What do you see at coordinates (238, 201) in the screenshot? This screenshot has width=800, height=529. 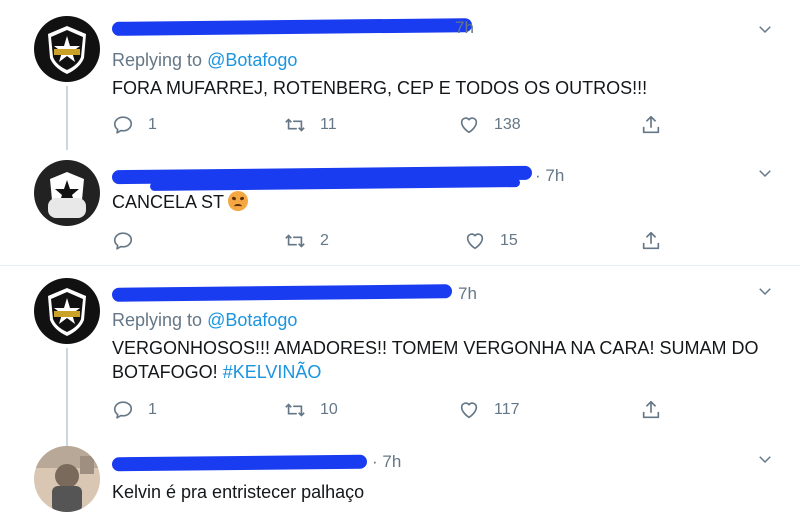 I see `angry-face-emoji` at bounding box center [238, 201].